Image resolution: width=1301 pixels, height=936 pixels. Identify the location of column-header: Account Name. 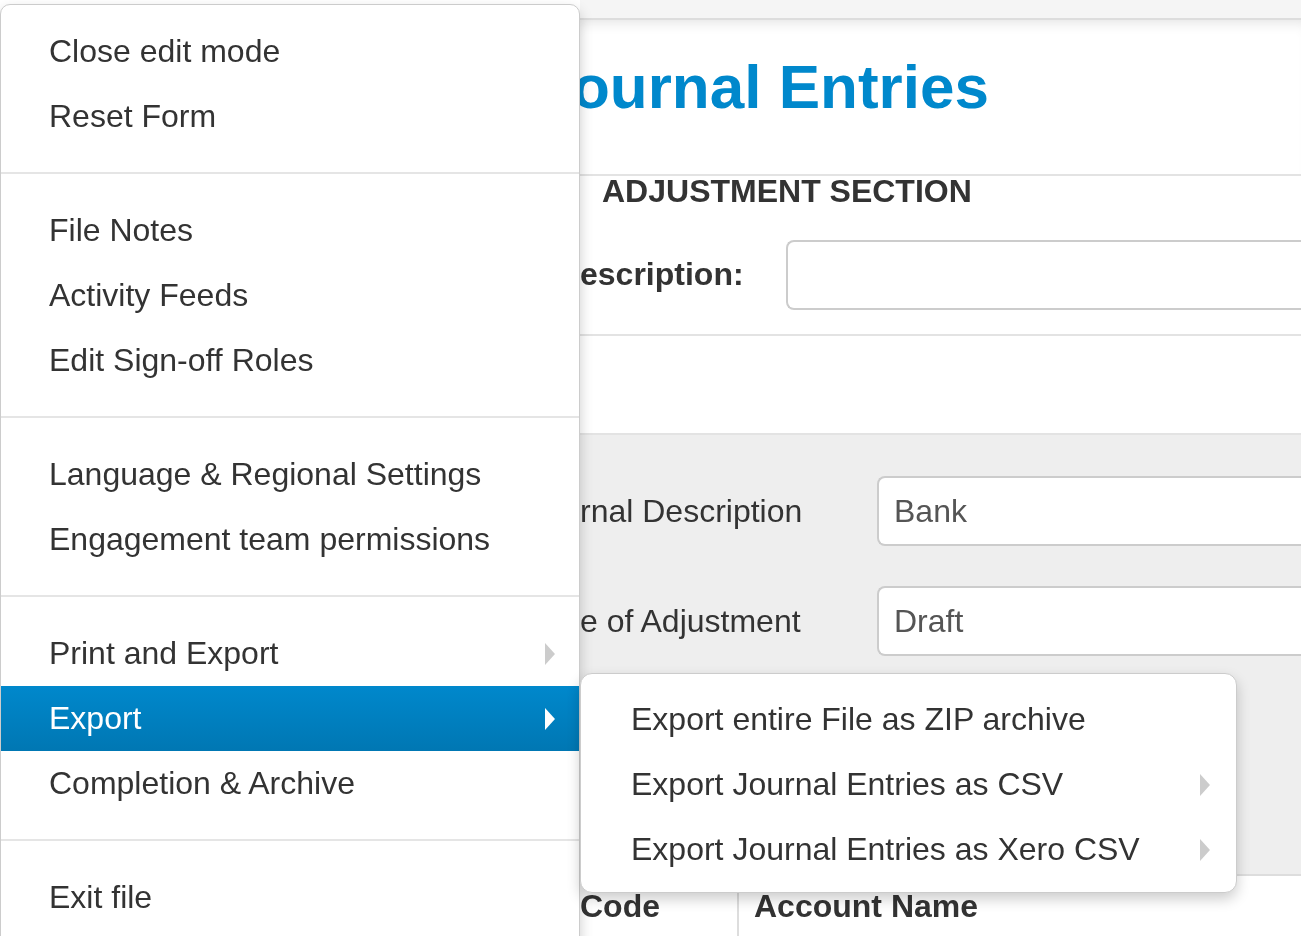
(866, 906).